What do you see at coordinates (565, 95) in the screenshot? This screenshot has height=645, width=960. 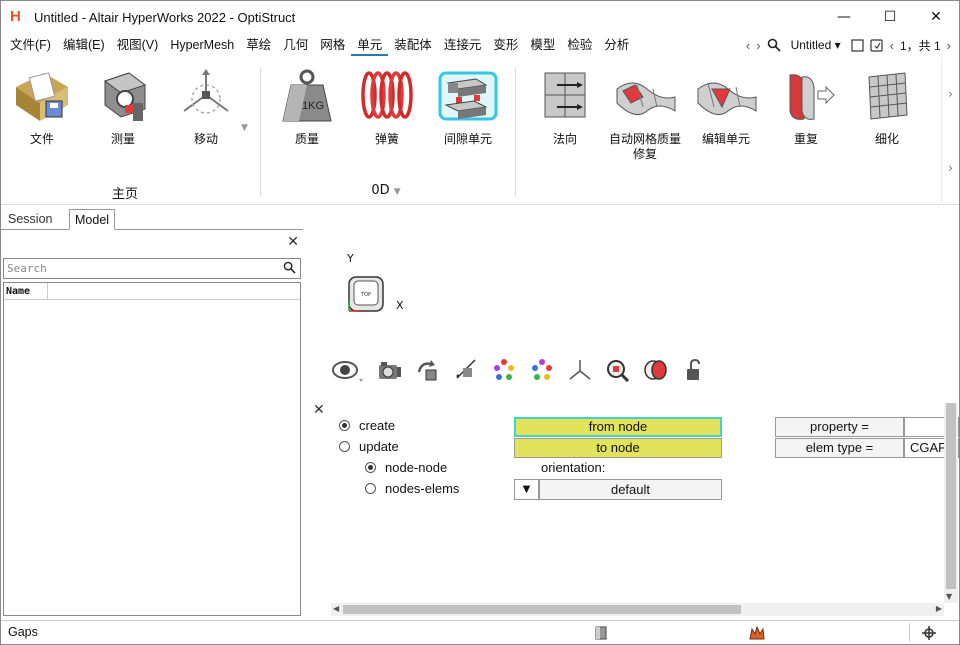 I see `normal-icon` at bounding box center [565, 95].